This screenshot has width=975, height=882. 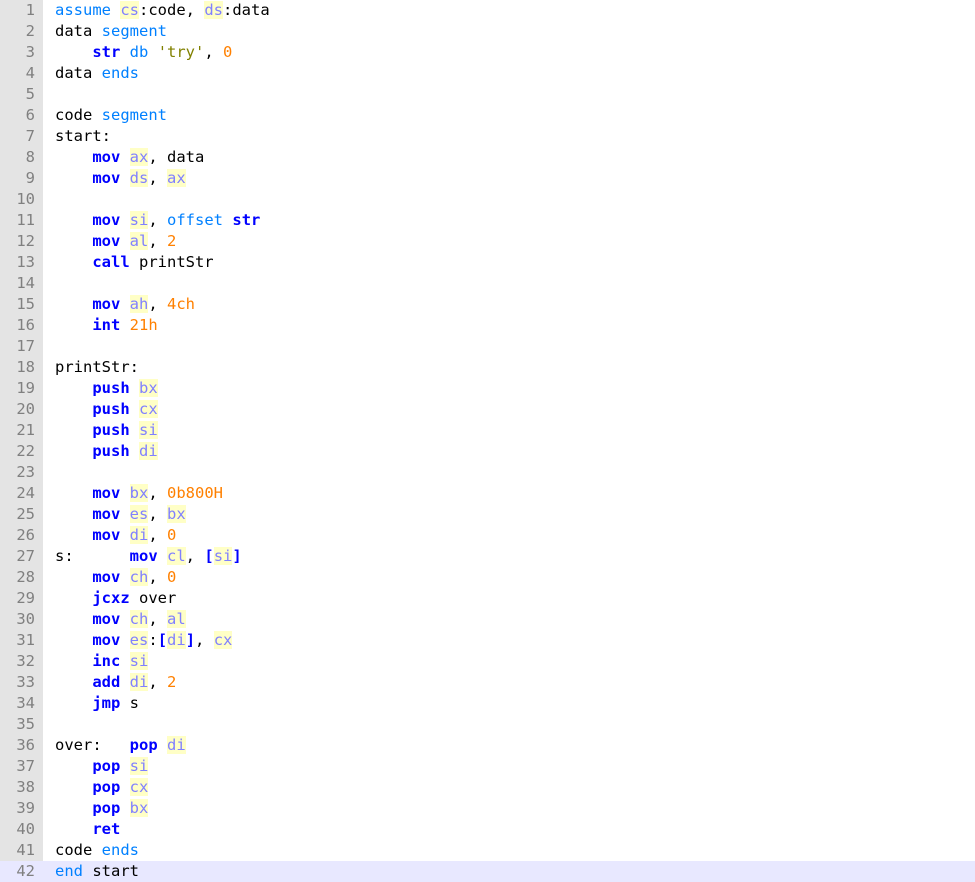 What do you see at coordinates (487, 262) in the screenshot?
I see `code-line: 13 call printStr` at bounding box center [487, 262].